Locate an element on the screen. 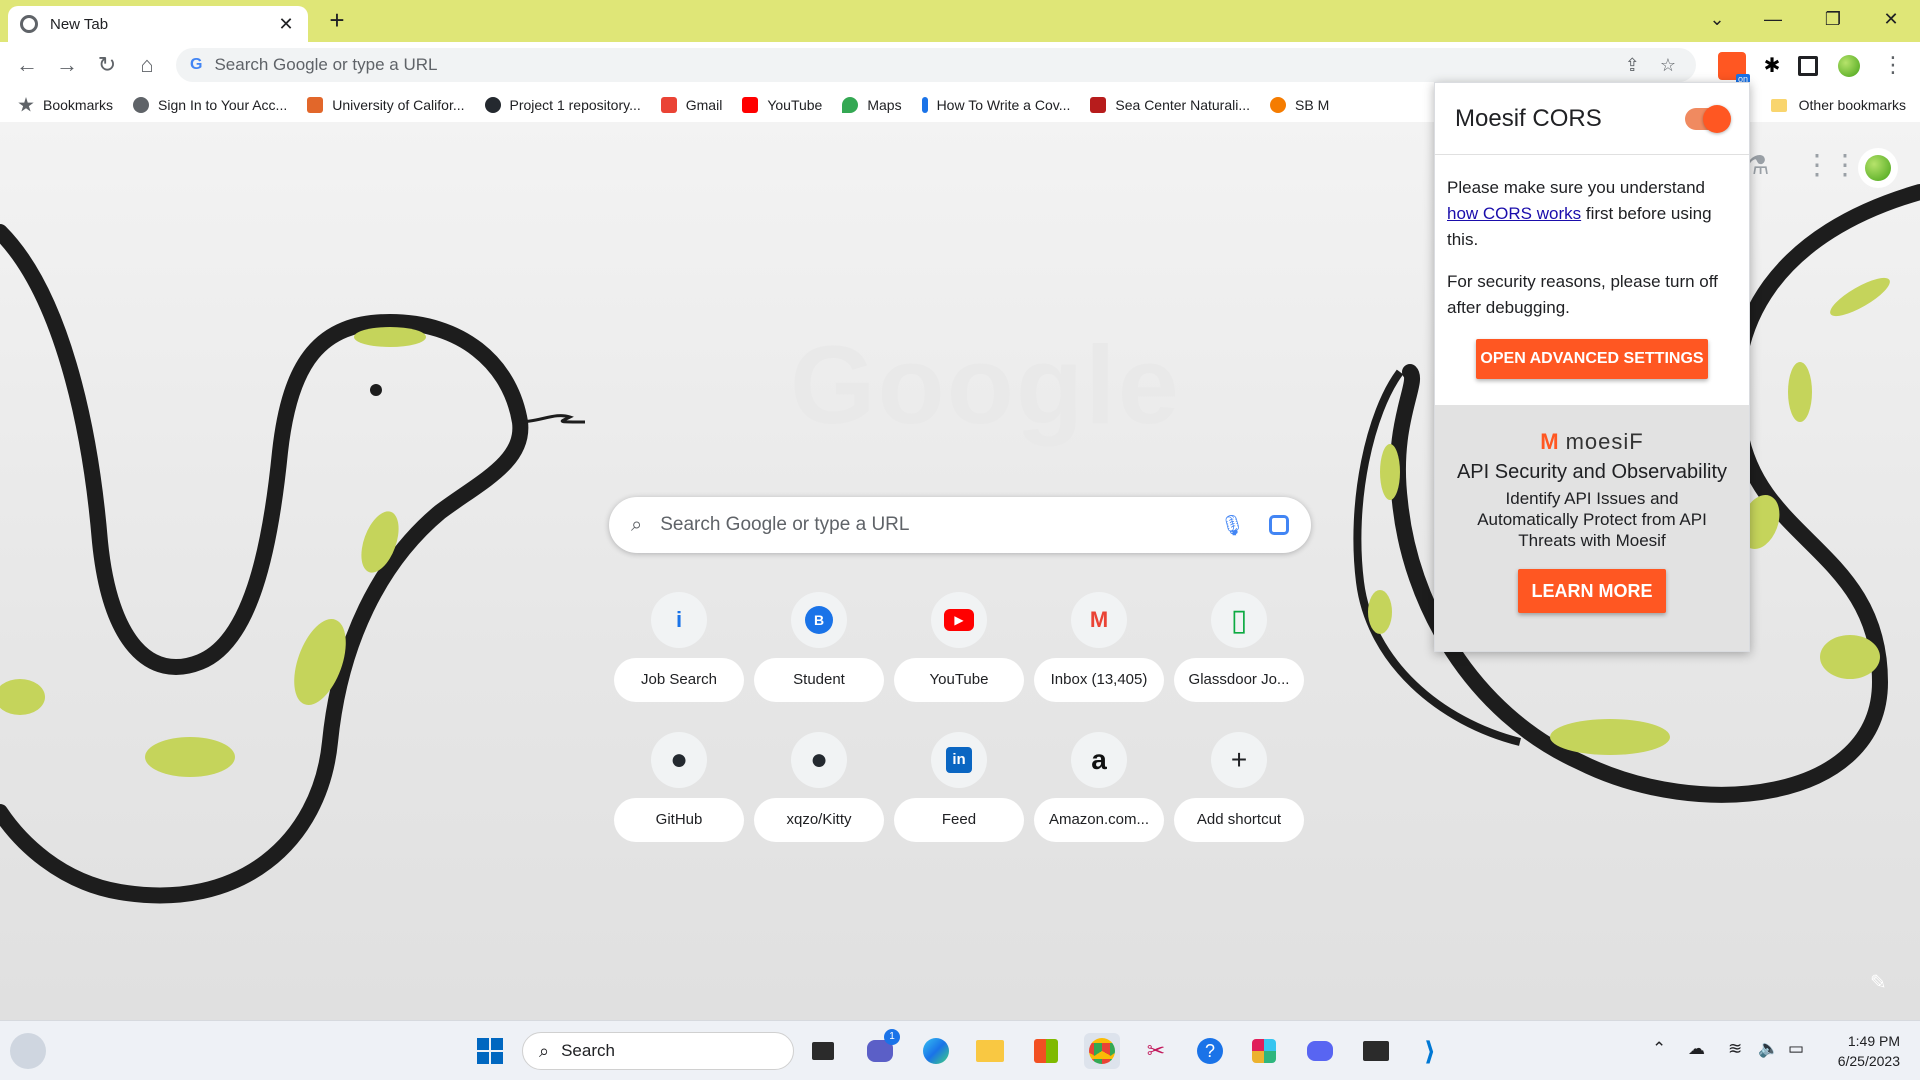  show-hidden-icons: ⌃ is located at coordinates (1659, 1049).